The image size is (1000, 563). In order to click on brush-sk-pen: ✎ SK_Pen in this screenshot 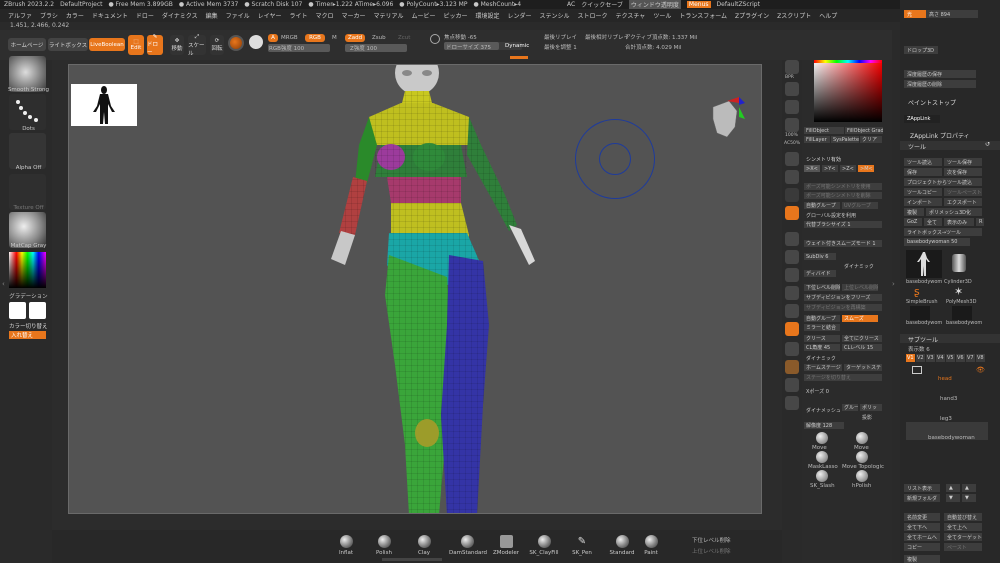, I will do `click(582, 545)`.